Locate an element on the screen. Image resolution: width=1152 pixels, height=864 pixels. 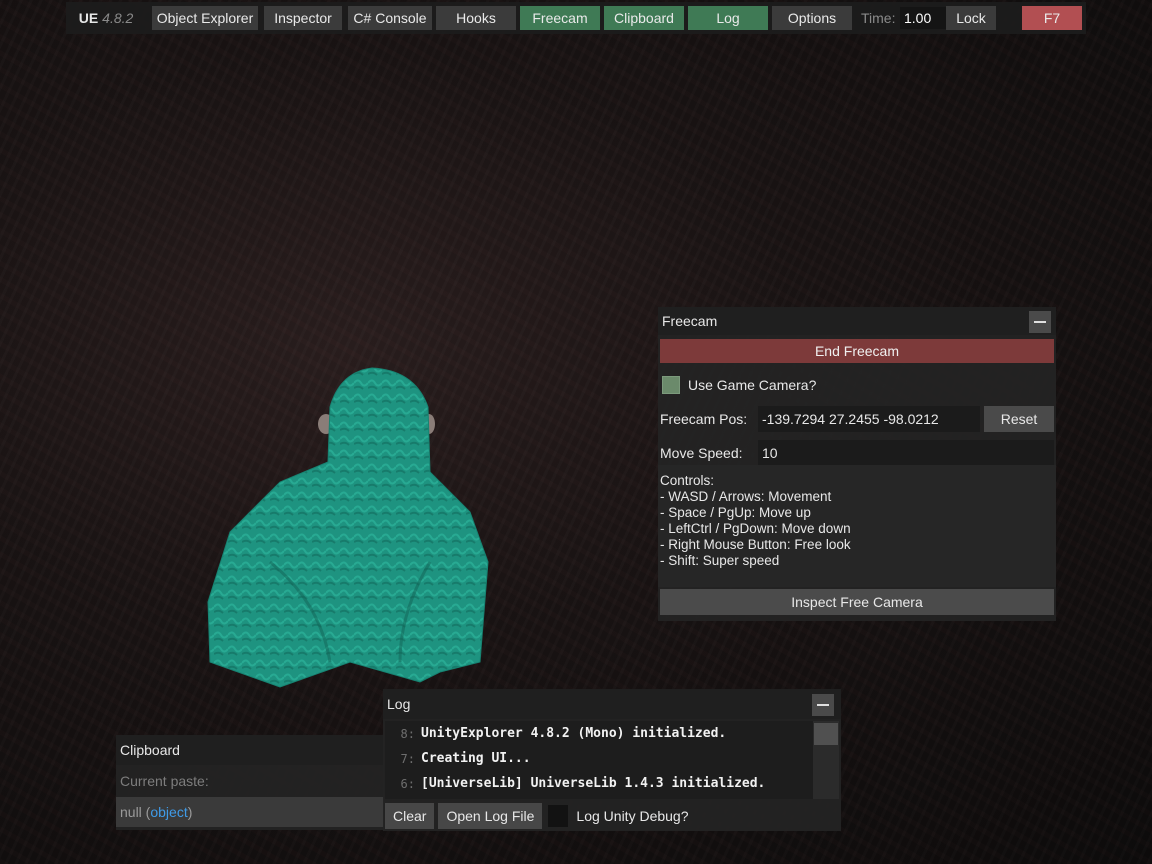
tab-log: Log is located at coordinates (728, 18).